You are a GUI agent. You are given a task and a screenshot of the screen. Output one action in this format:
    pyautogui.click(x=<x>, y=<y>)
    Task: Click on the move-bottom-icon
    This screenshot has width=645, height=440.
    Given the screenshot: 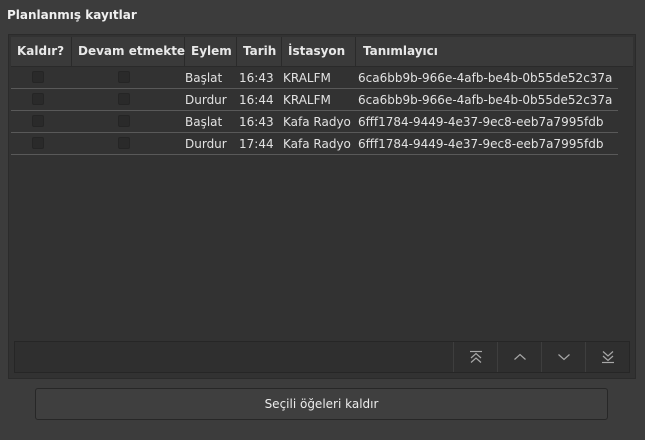 What is the action you would take?
    pyautogui.click(x=608, y=357)
    